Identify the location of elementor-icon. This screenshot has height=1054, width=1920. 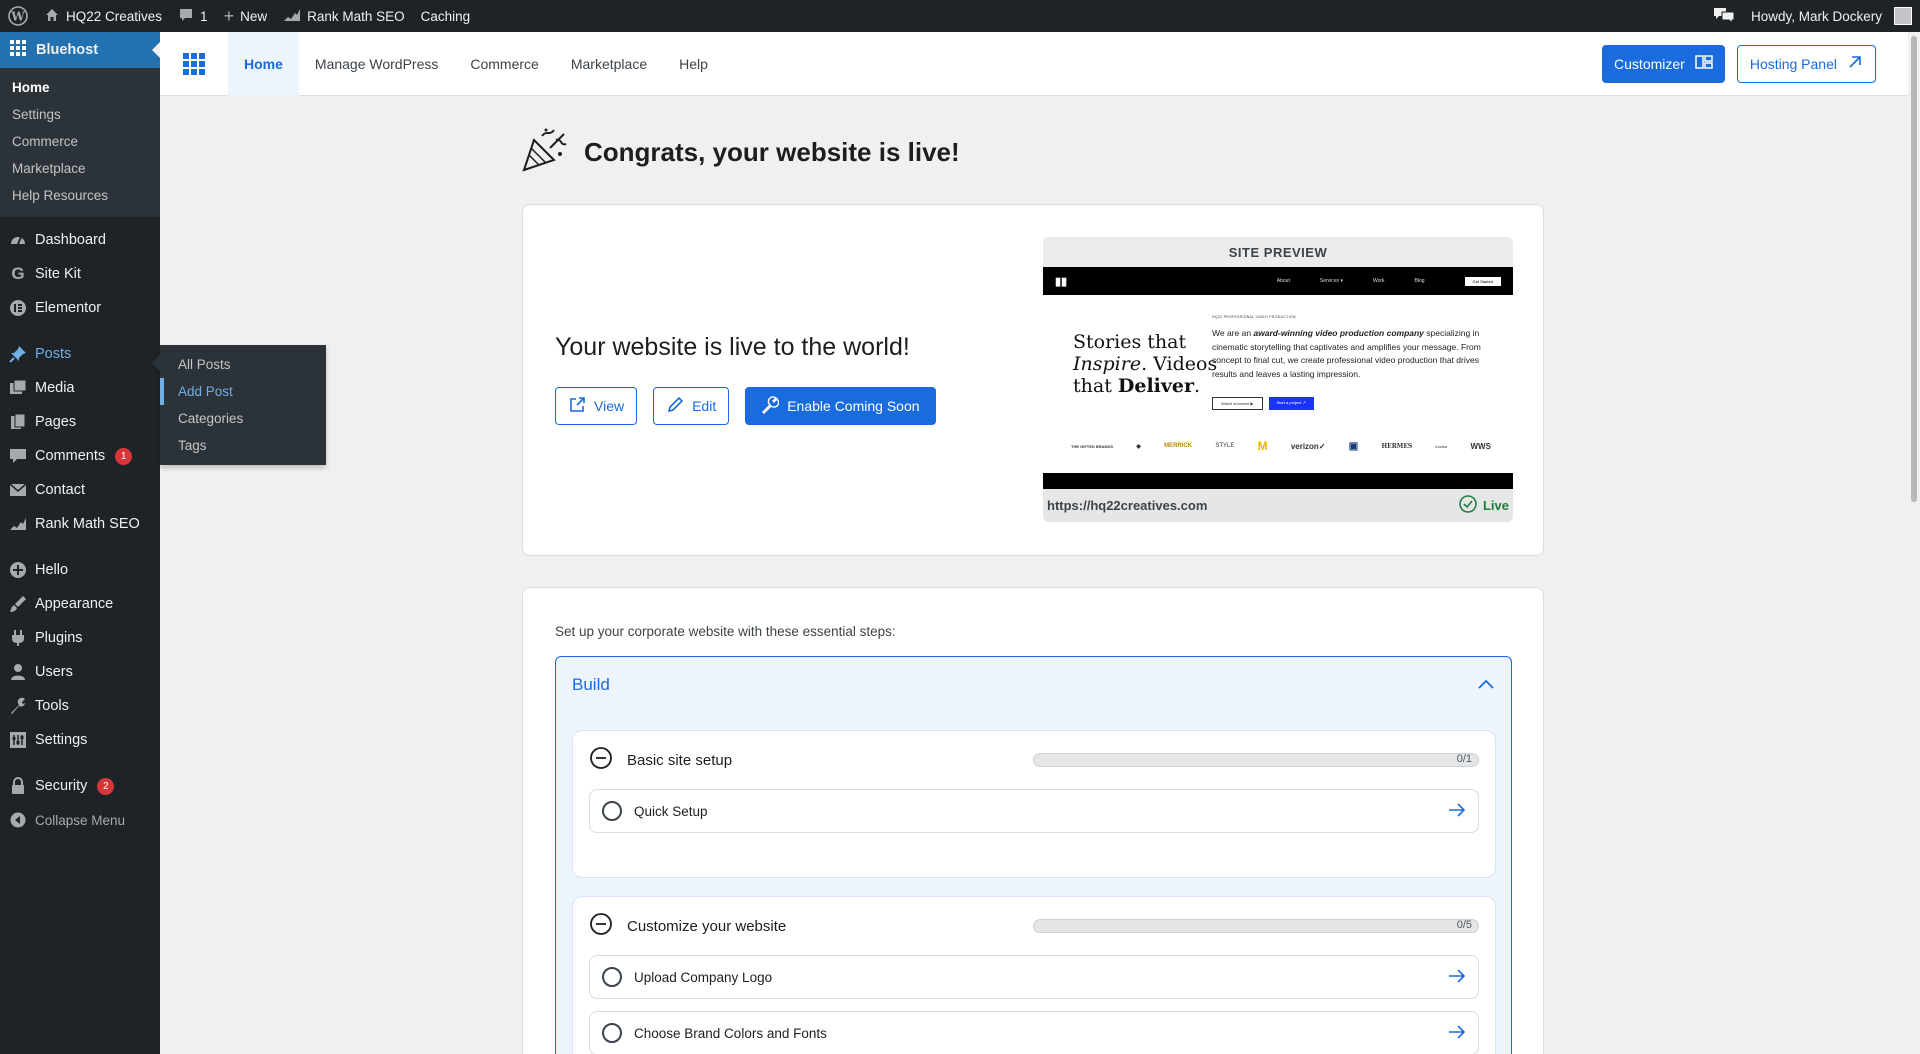
(18, 308).